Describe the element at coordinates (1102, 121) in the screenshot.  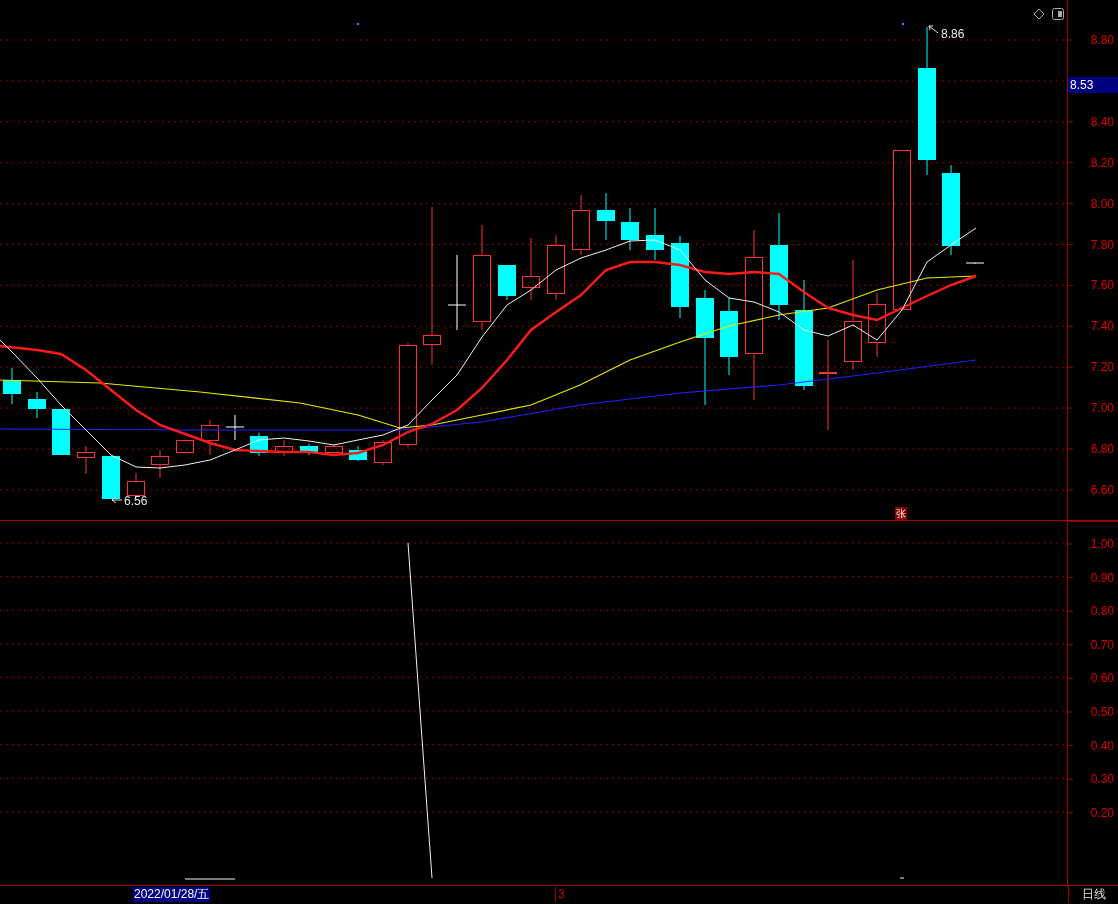
I see `price-tick-label: 8.40` at that location.